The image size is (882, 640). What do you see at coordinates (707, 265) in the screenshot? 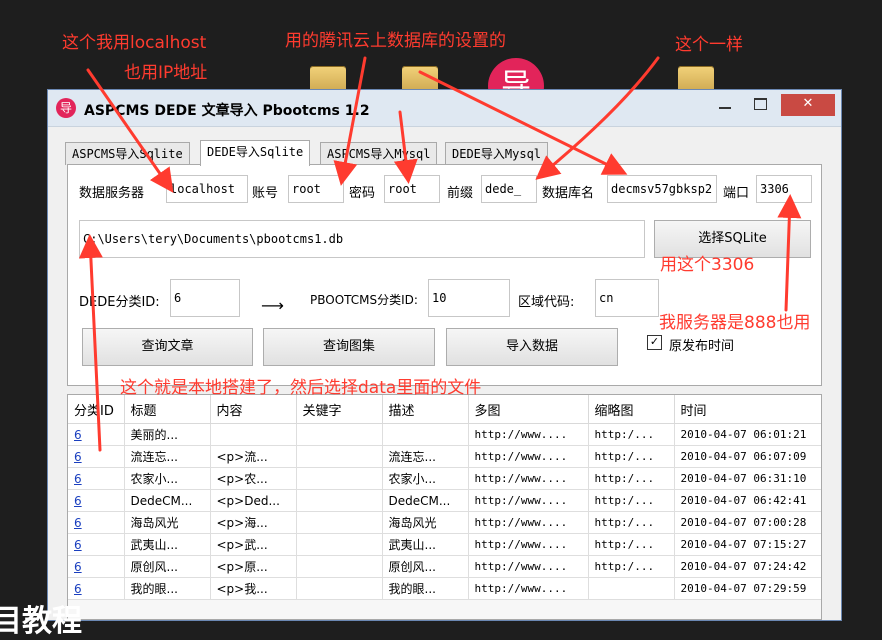
I see `annotation-port: 用这个3306` at bounding box center [707, 265].